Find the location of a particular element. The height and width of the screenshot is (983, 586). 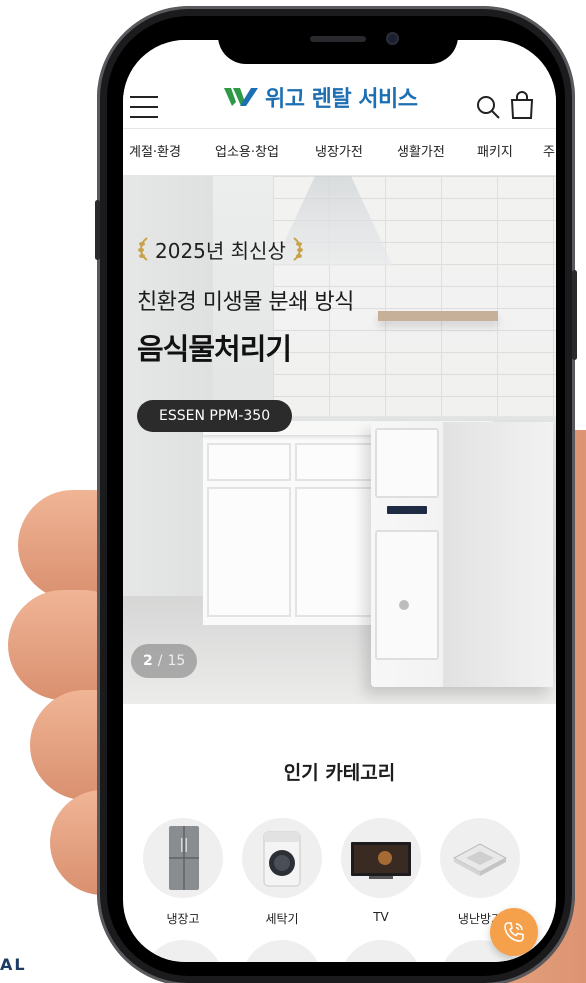

site-logo: 위고 렌탈 서비스 is located at coordinates (320, 97).